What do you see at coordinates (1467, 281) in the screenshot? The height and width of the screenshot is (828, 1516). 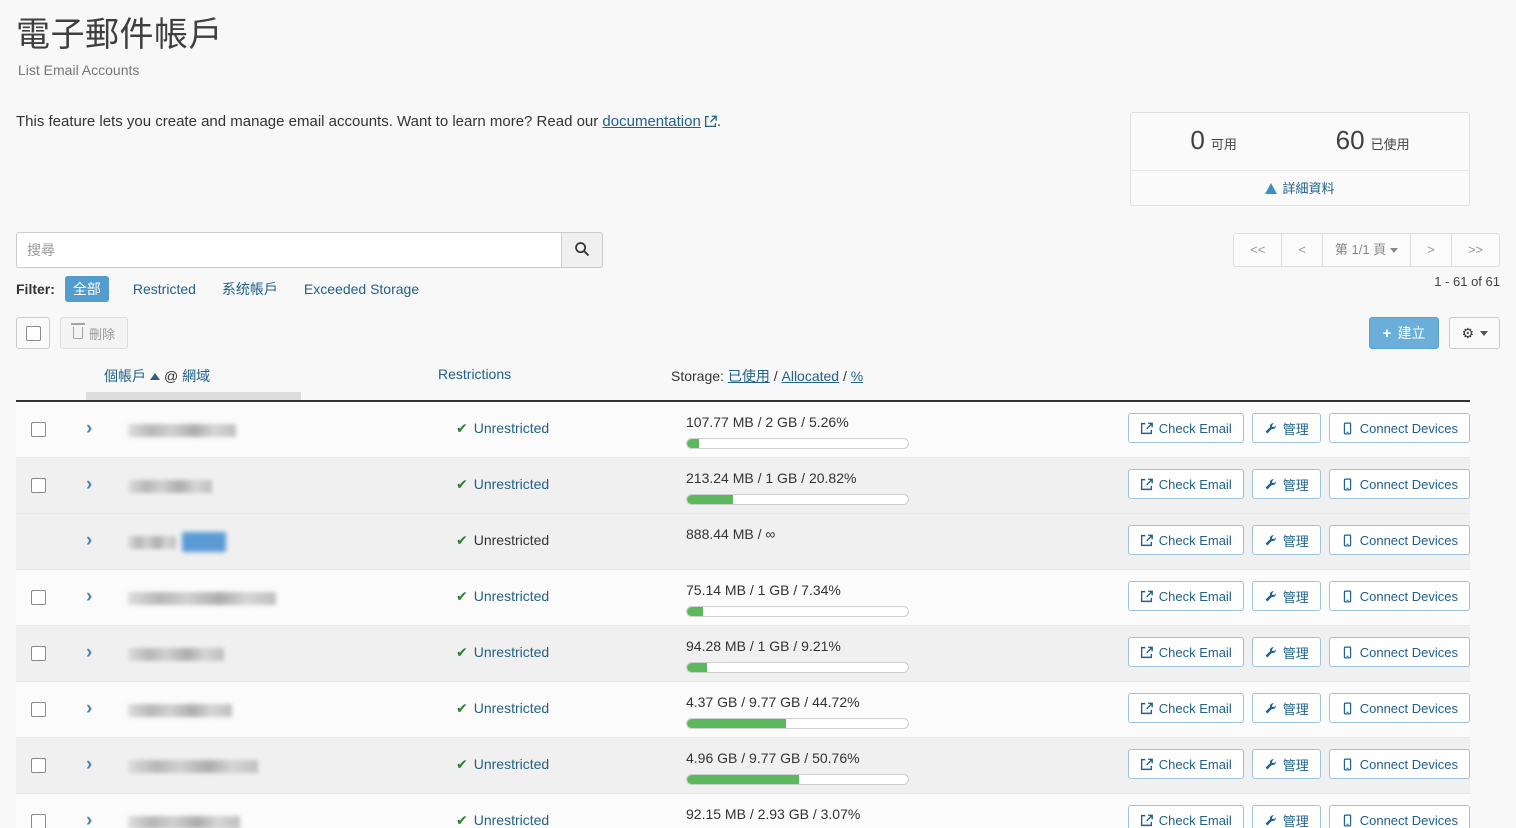 I see `pagination-count: 1 - 61 of 61` at bounding box center [1467, 281].